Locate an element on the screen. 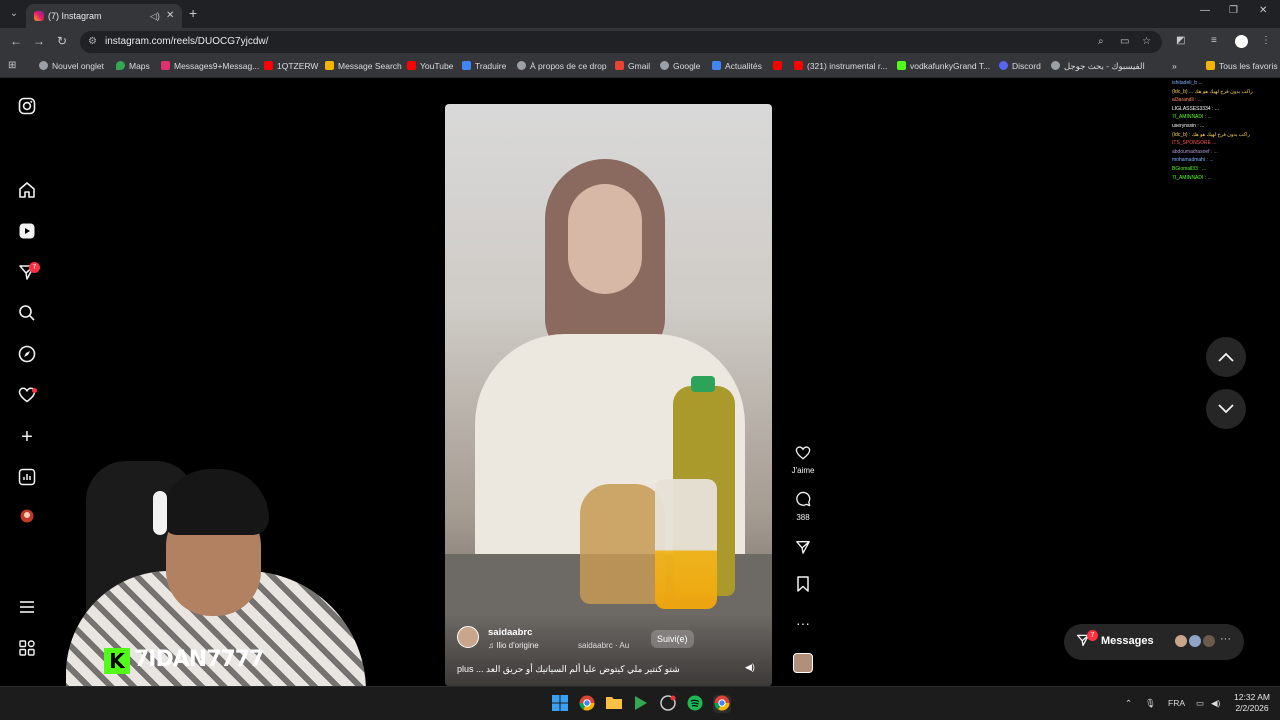 The image size is (1280, 720). back-button: ← is located at coordinates (16, 41).